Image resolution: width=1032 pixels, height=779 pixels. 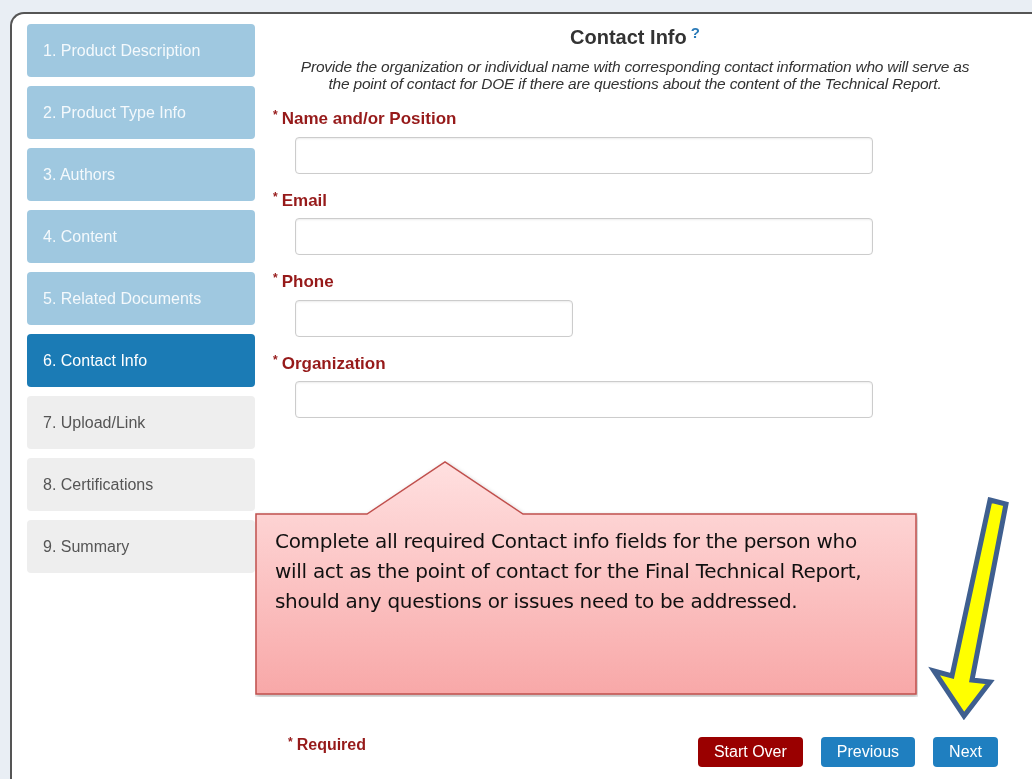 What do you see at coordinates (307, 281) in the screenshot?
I see `field-label: Phone` at bounding box center [307, 281].